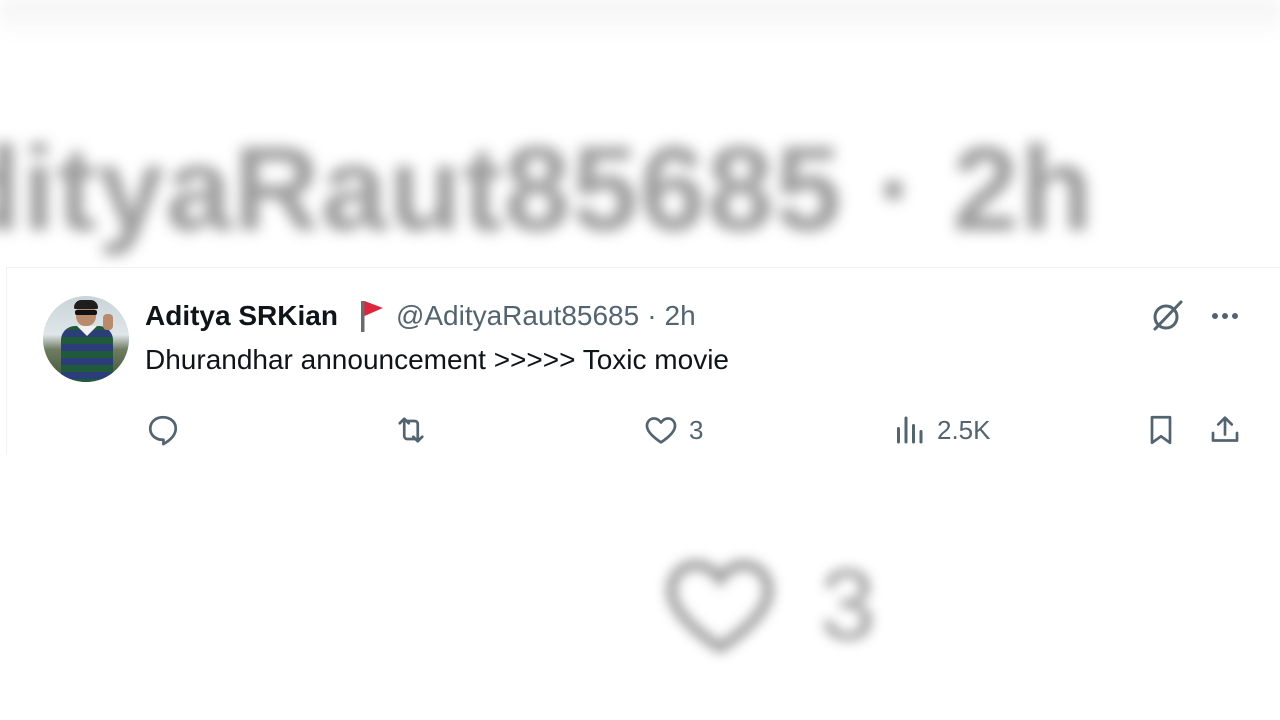 This screenshot has width=1280, height=720. I want to click on like-count: 3, so click(696, 429).